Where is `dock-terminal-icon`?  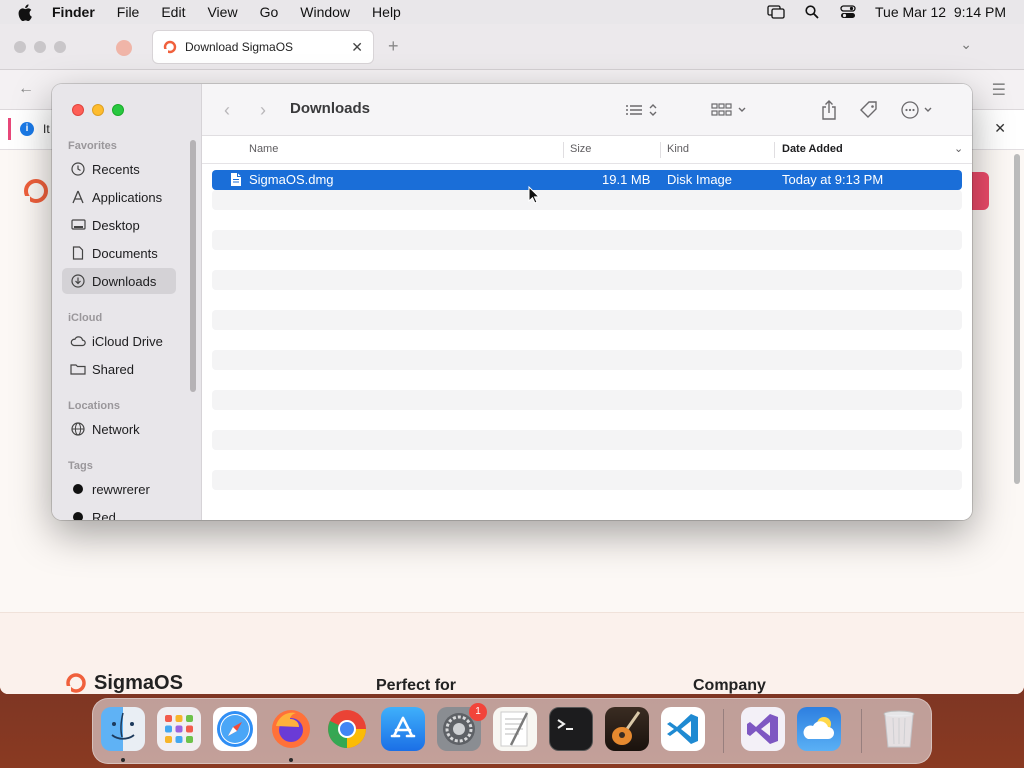 dock-terminal-icon is located at coordinates (571, 729).